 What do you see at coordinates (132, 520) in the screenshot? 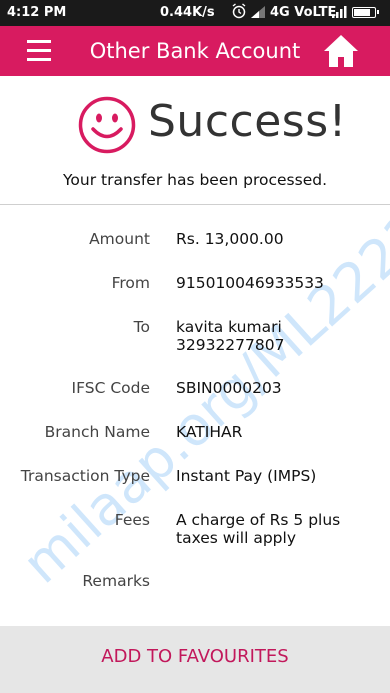
I see `detail-label: Fees` at bounding box center [132, 520].